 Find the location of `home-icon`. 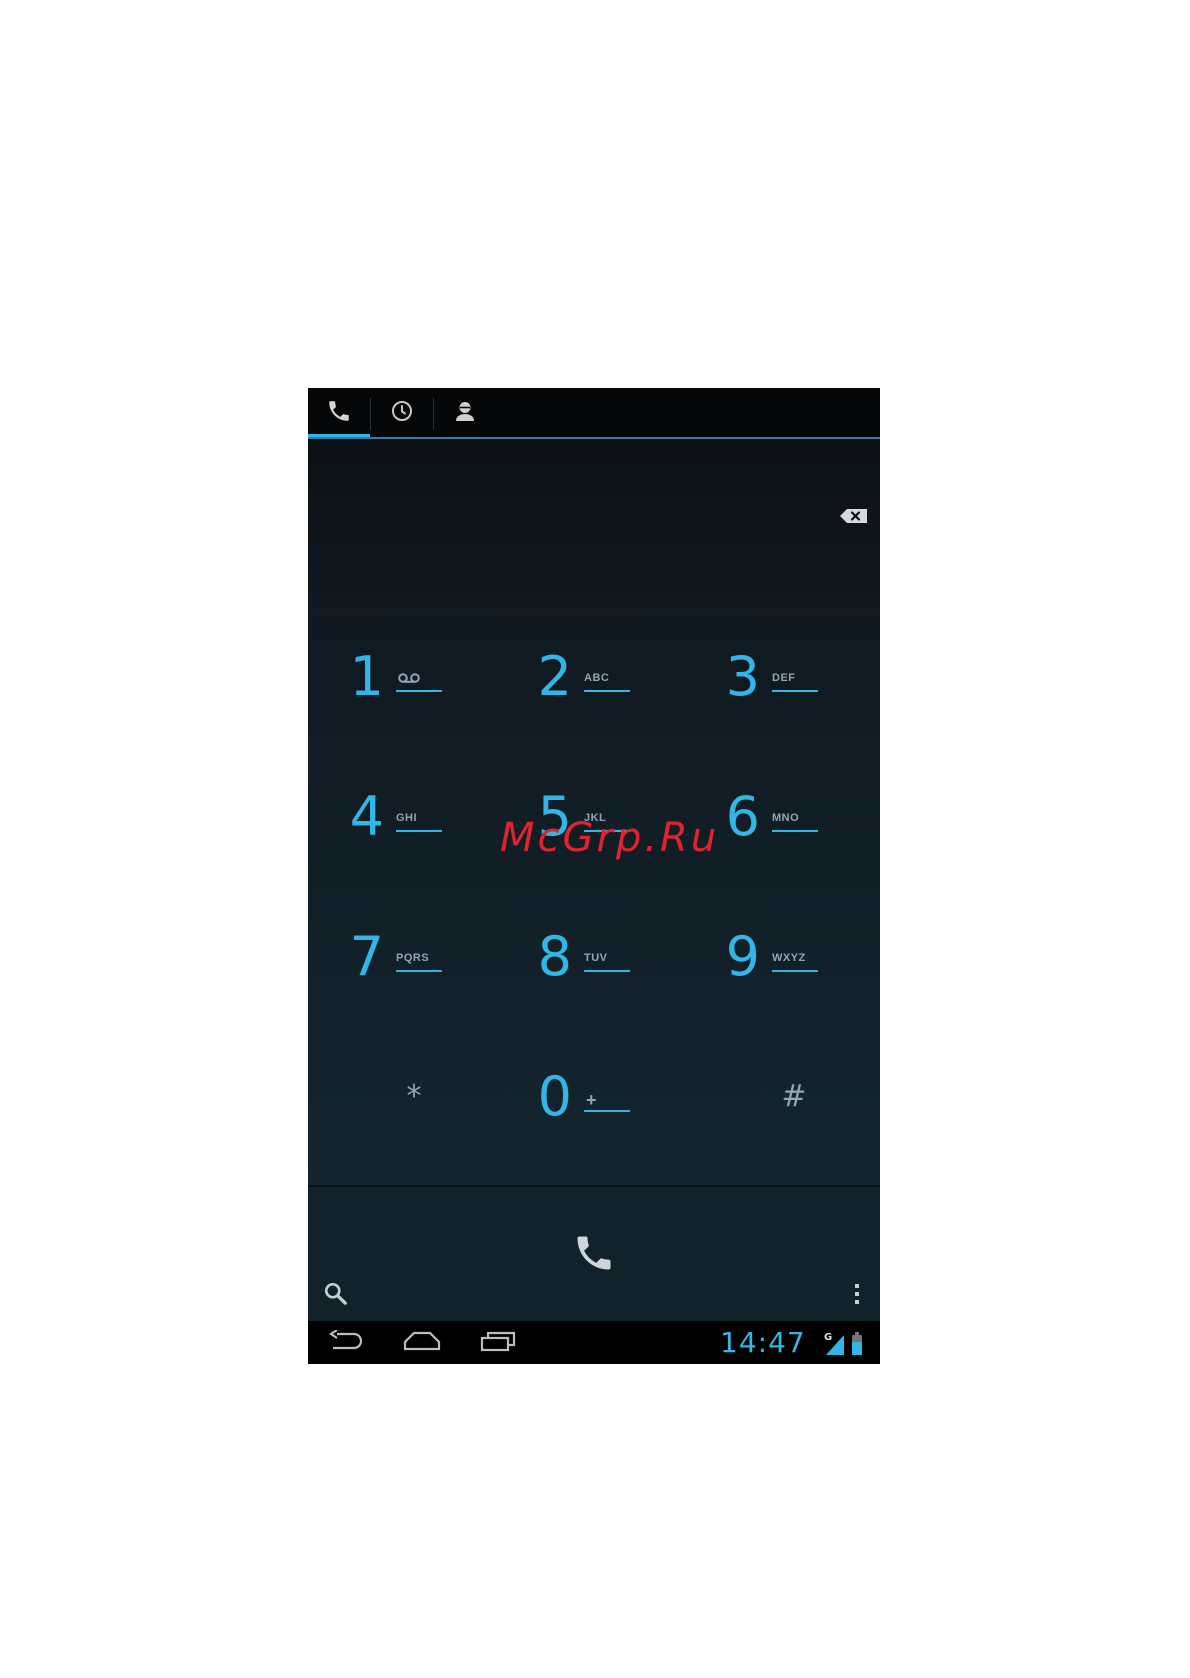

home-icon is located at coordinates (422, 1343).